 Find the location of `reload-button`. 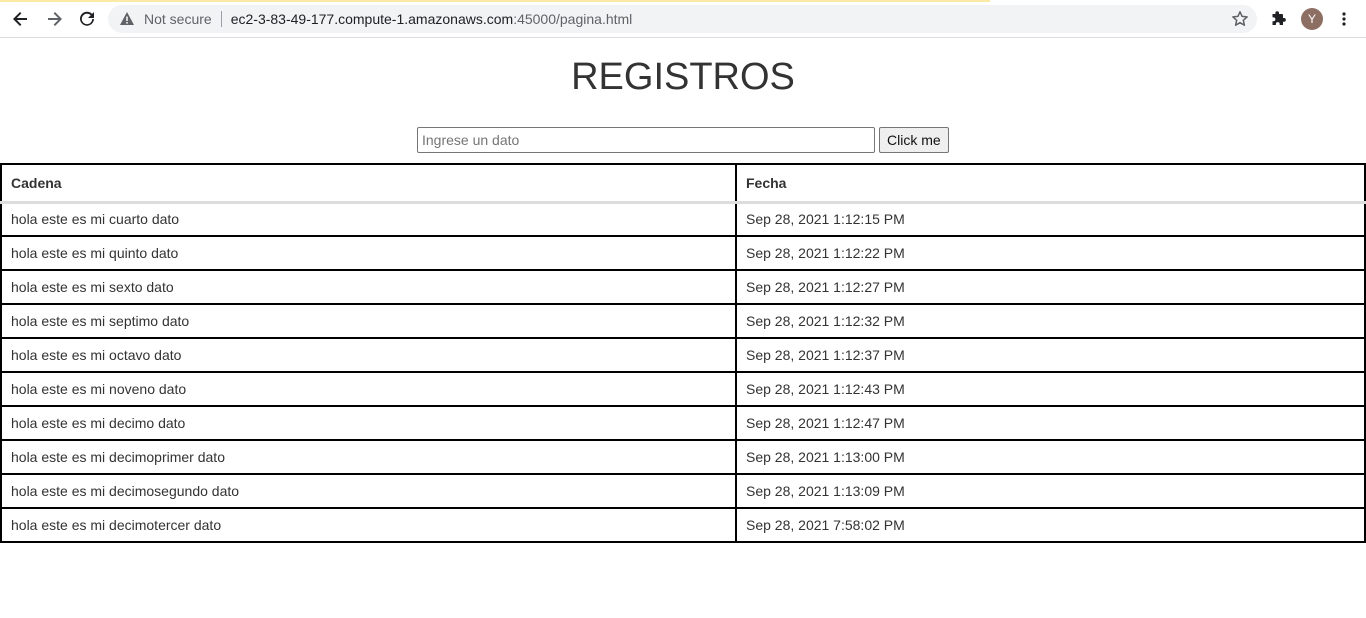

reload-button is located at coordinates (87, 19).